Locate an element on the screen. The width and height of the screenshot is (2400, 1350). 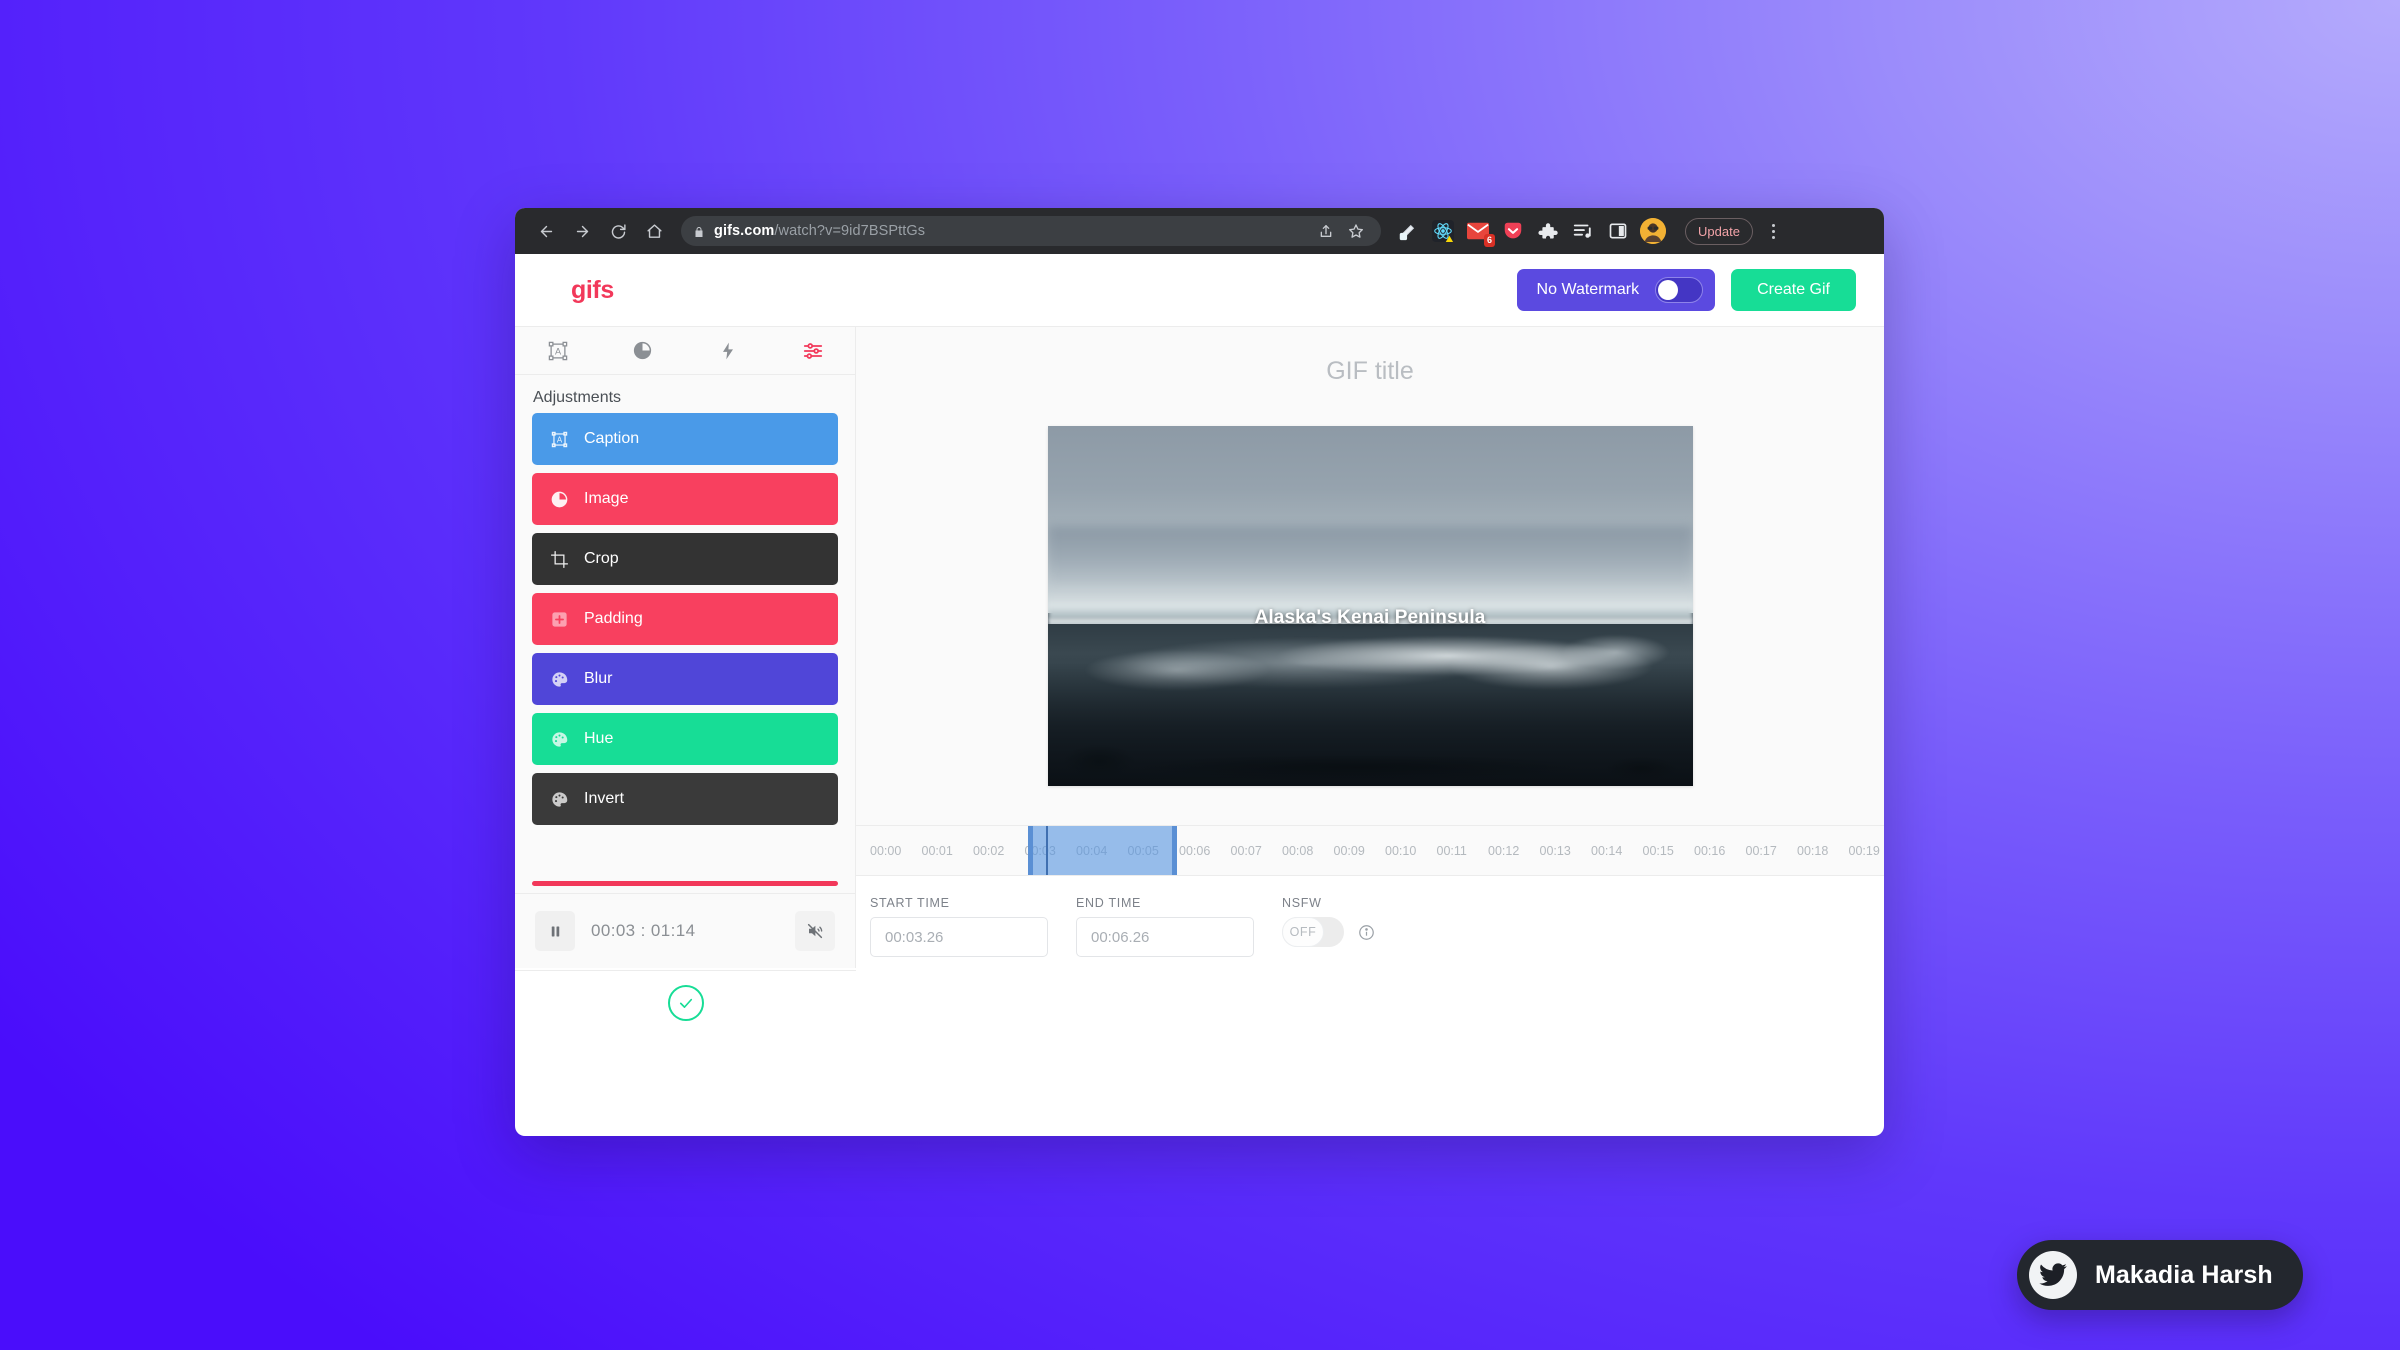
adjustment-label: Caption is located at coordinates (612, 438).